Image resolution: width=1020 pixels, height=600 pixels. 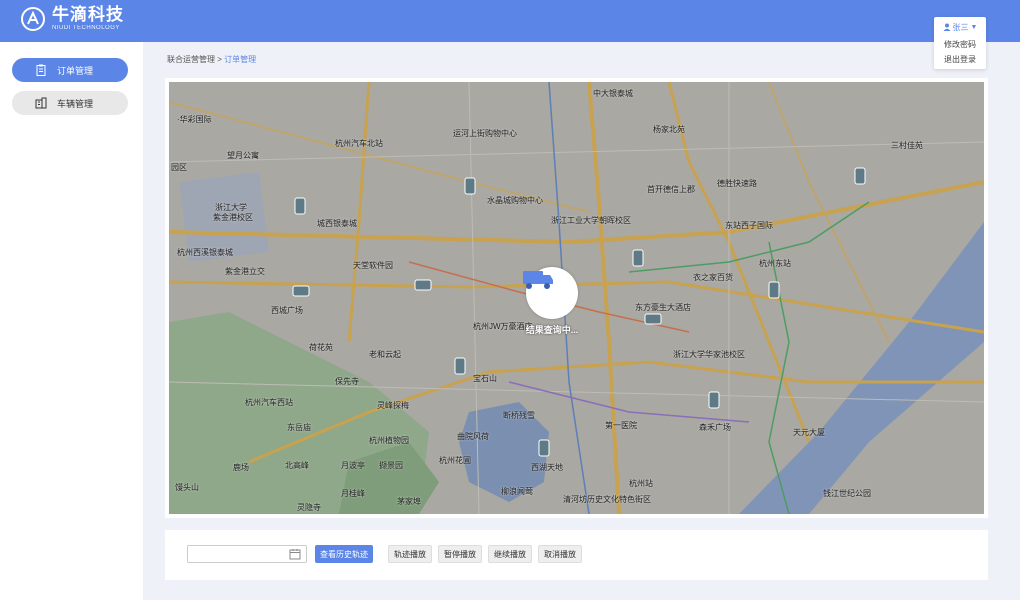 I want to click on map-place-label: 茅家埠, so click(x=409, y=501).